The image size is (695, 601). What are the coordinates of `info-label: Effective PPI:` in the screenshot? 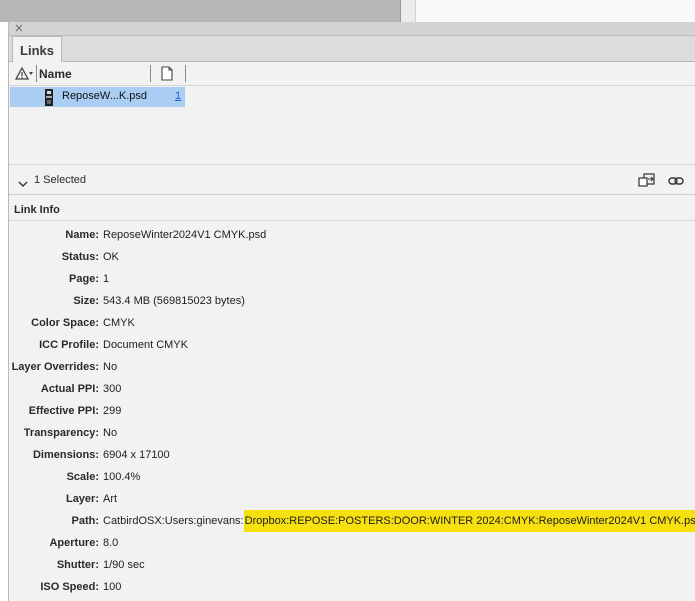 It's located at (63, 411).